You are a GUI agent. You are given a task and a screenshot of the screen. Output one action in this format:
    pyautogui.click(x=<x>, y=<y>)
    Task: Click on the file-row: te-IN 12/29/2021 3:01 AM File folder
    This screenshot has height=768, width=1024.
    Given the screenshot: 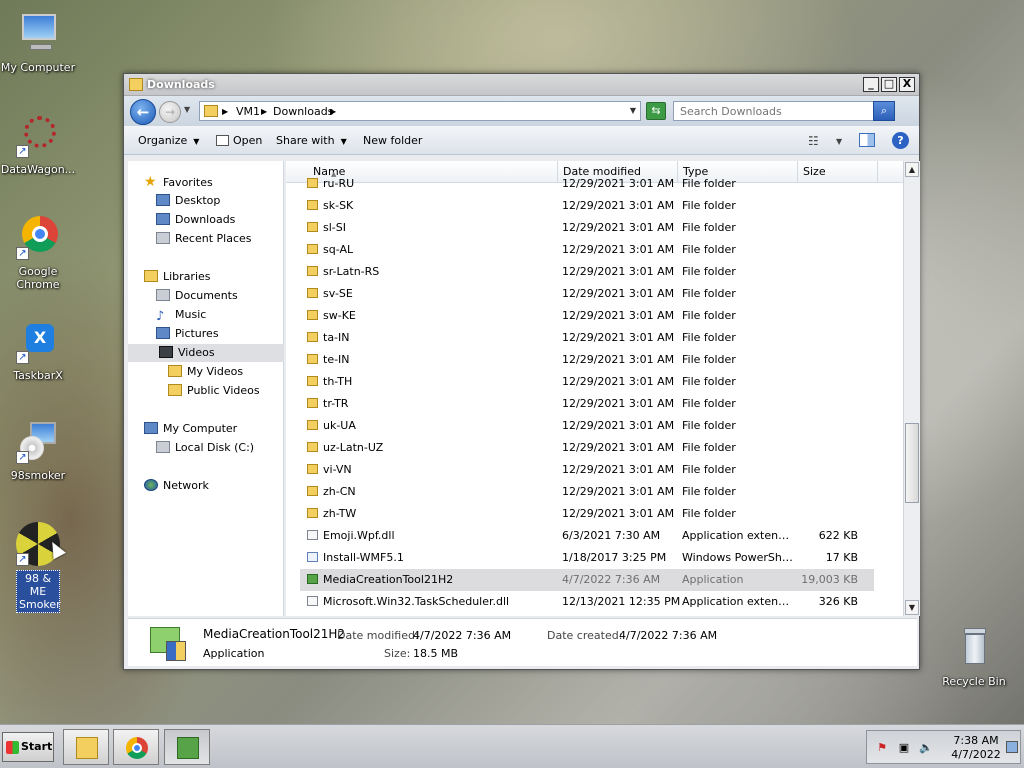 What is the action you would take?
    pyautogui.click(x=587, y=360)
    